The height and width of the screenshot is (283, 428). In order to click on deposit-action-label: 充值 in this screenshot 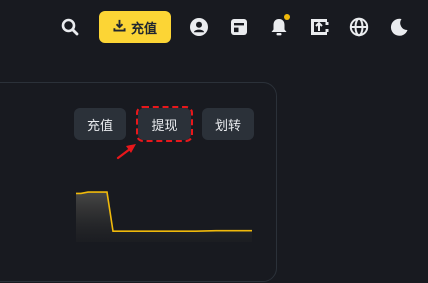, I will do `click(99, 126)`.